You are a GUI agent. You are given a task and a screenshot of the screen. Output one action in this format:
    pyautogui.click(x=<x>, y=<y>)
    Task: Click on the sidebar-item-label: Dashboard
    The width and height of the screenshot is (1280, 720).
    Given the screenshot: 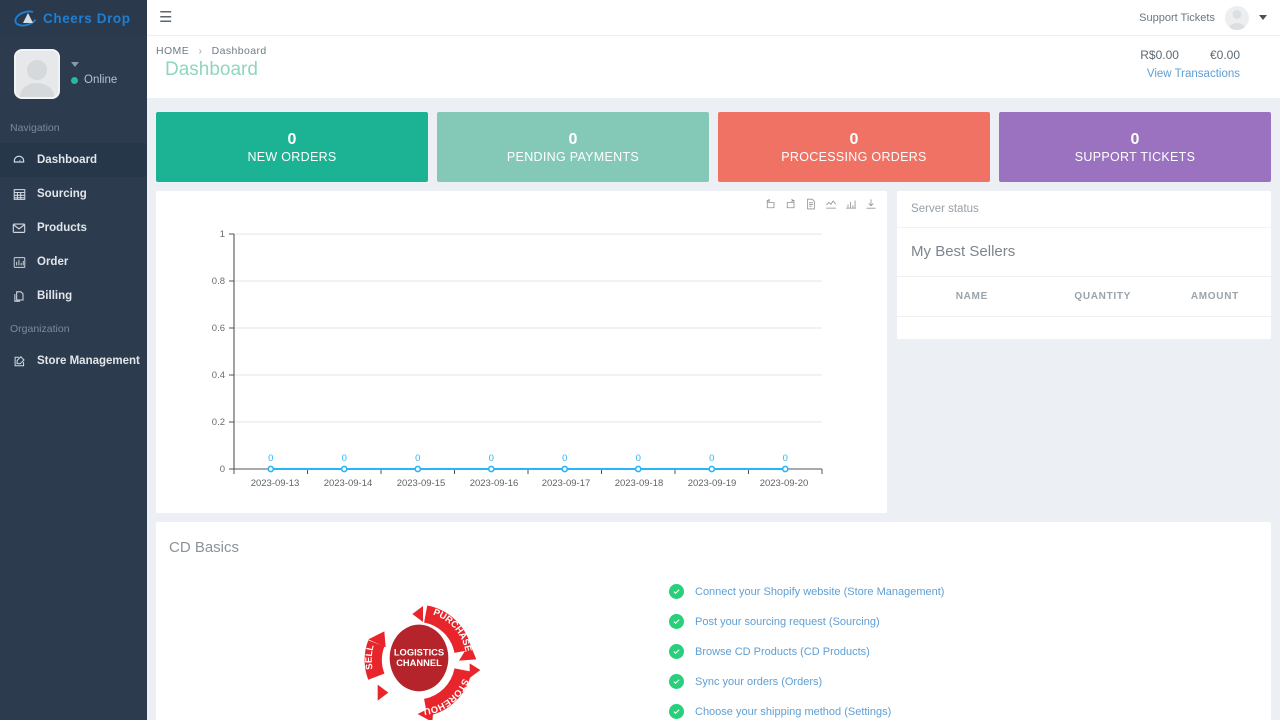 What is the action you would take?
    pyautogui.click(x=67, y=160)
    